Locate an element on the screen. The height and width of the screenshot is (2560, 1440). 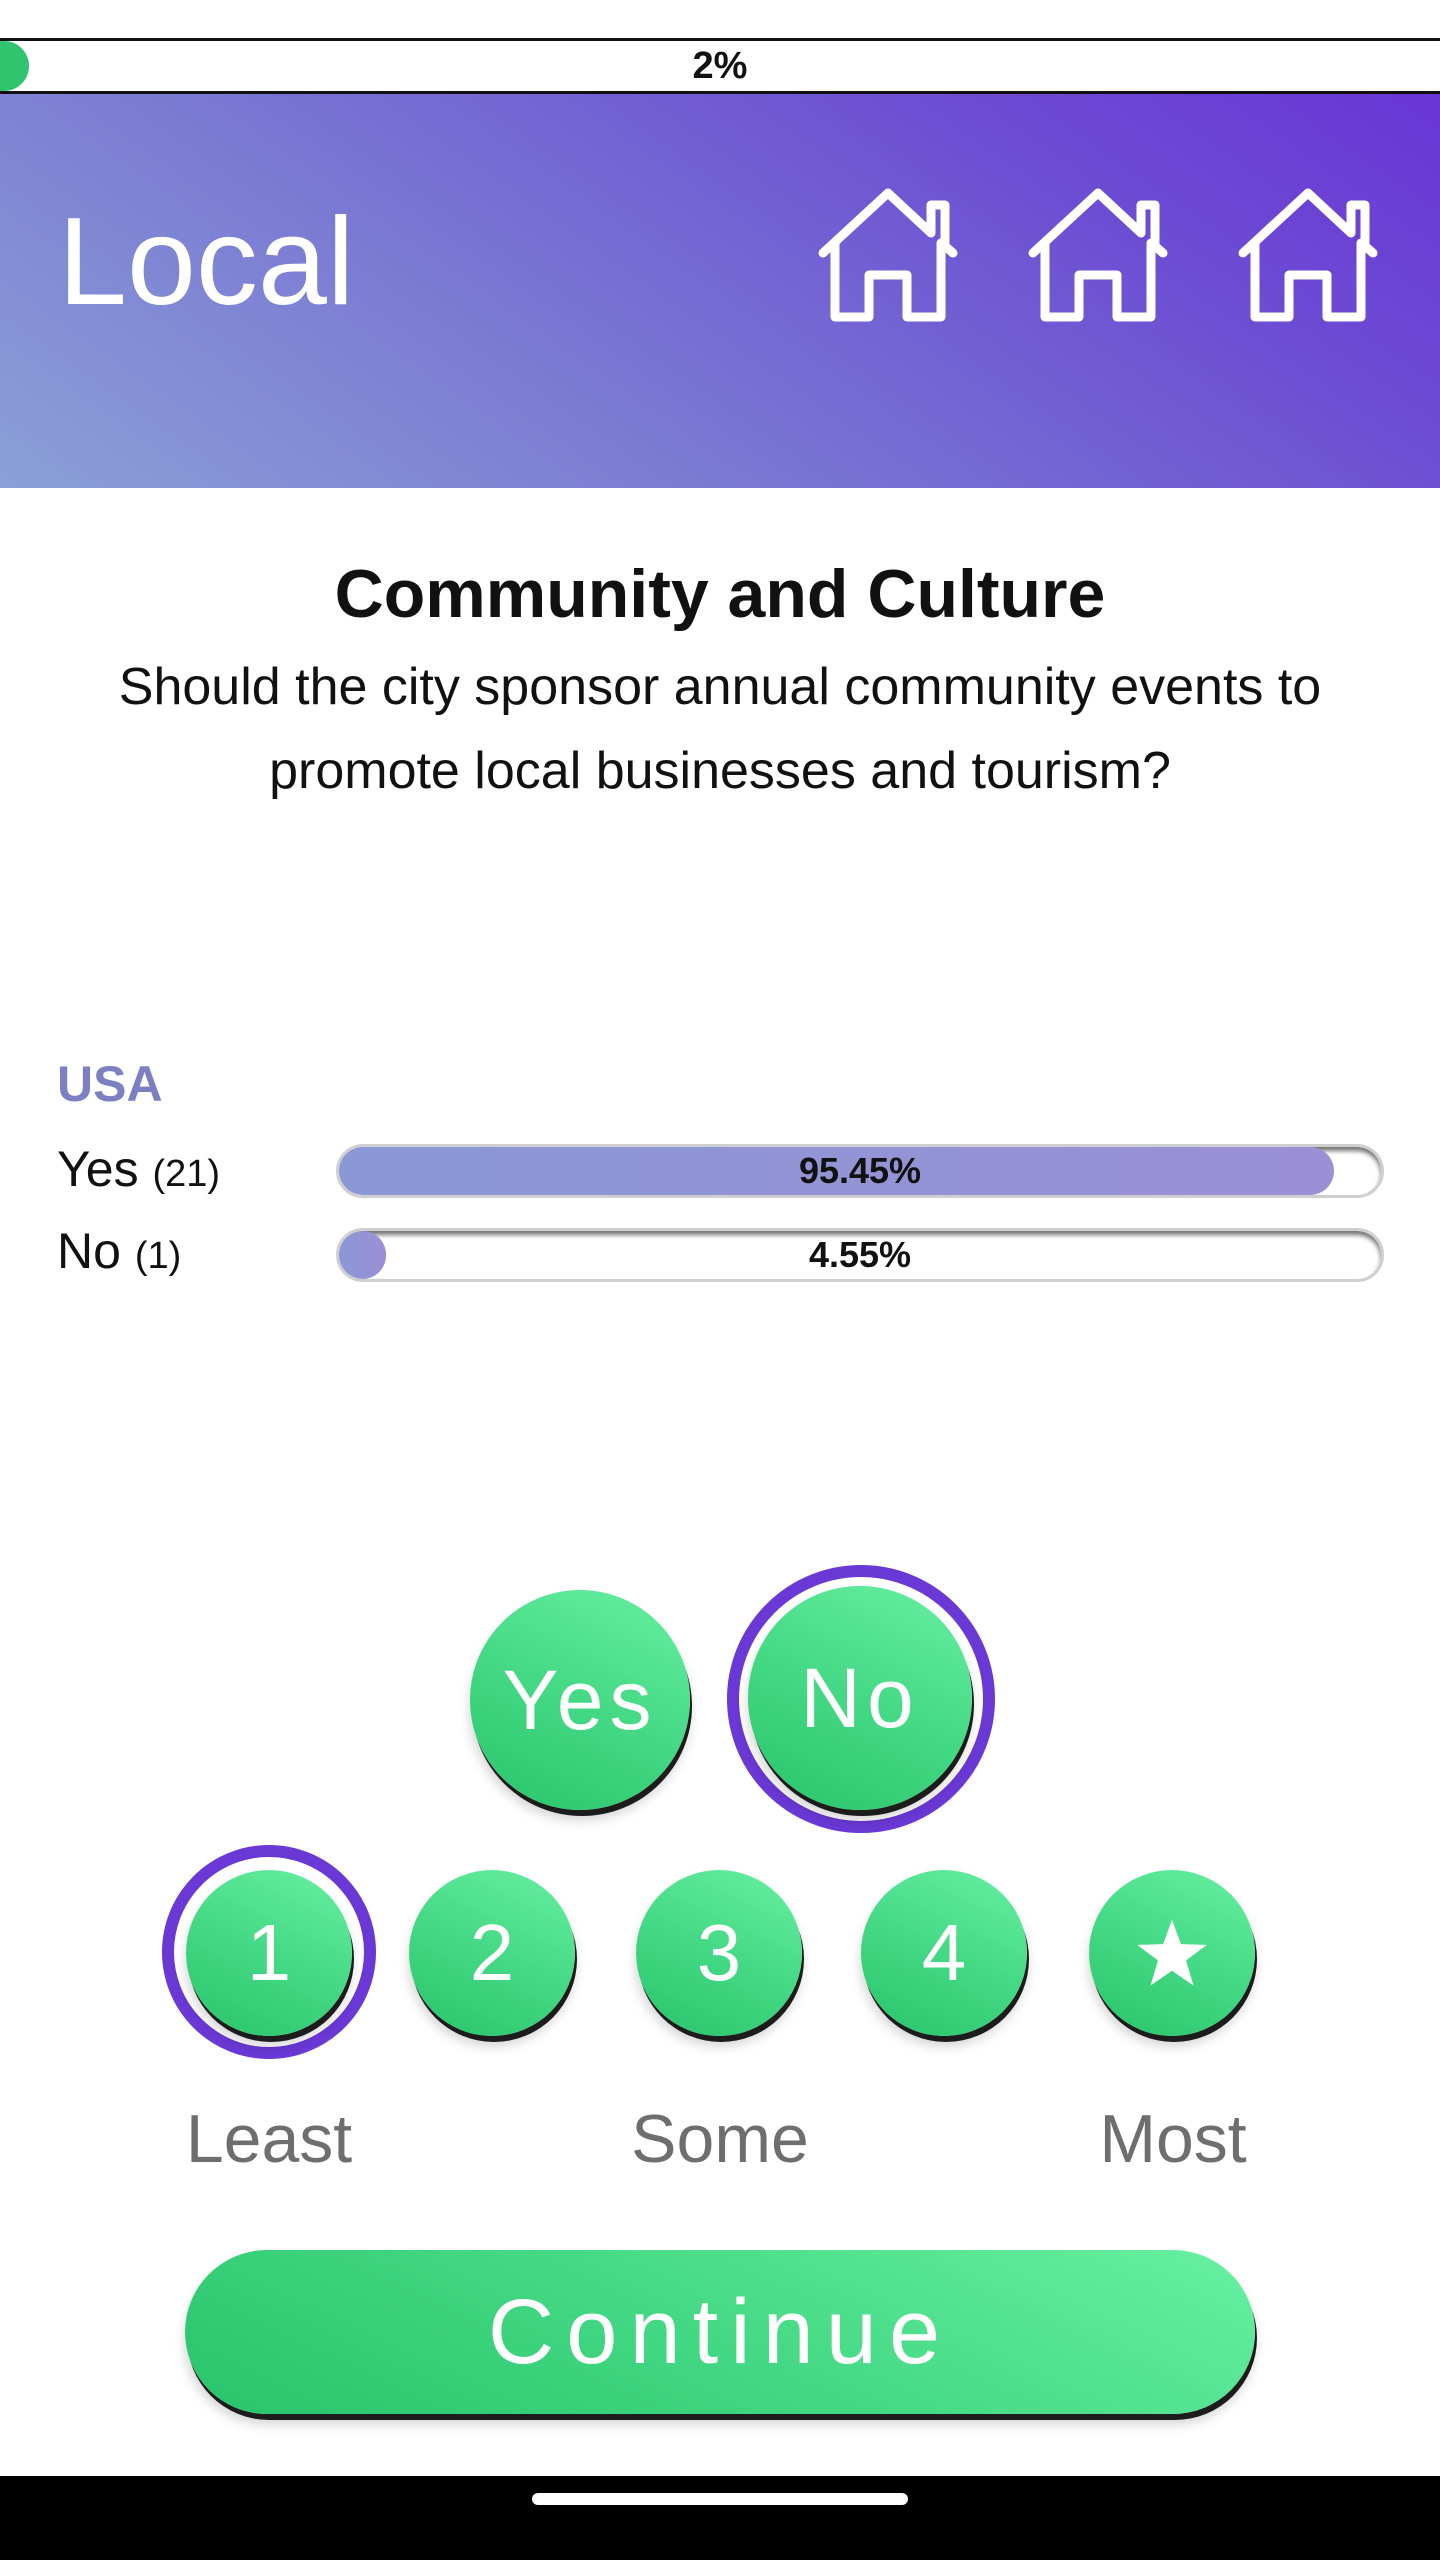
result-no-bar: 4.55% is located at coordinates (860, 1255).